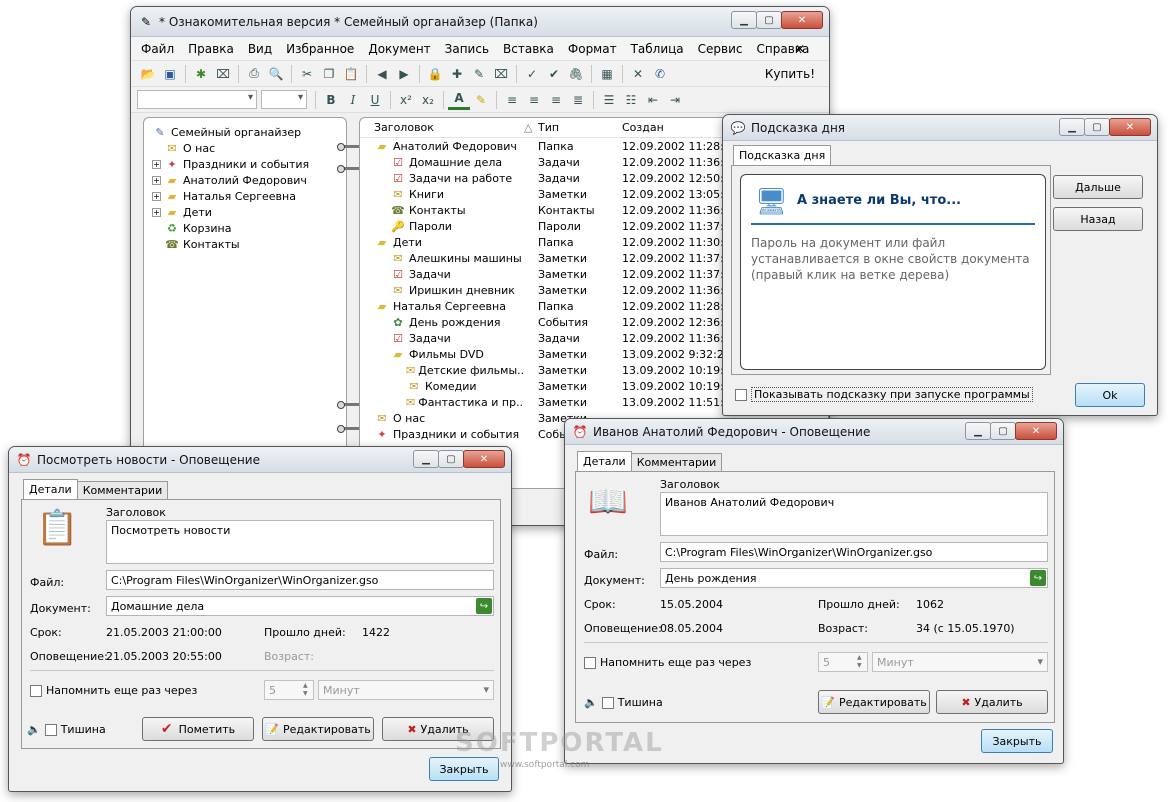 The height and width of the screenshot is (802, 1172). Describe the element at coordinates (1097, 127) in the screenshot. I see `tip-maximize-button: ▢` at that location.